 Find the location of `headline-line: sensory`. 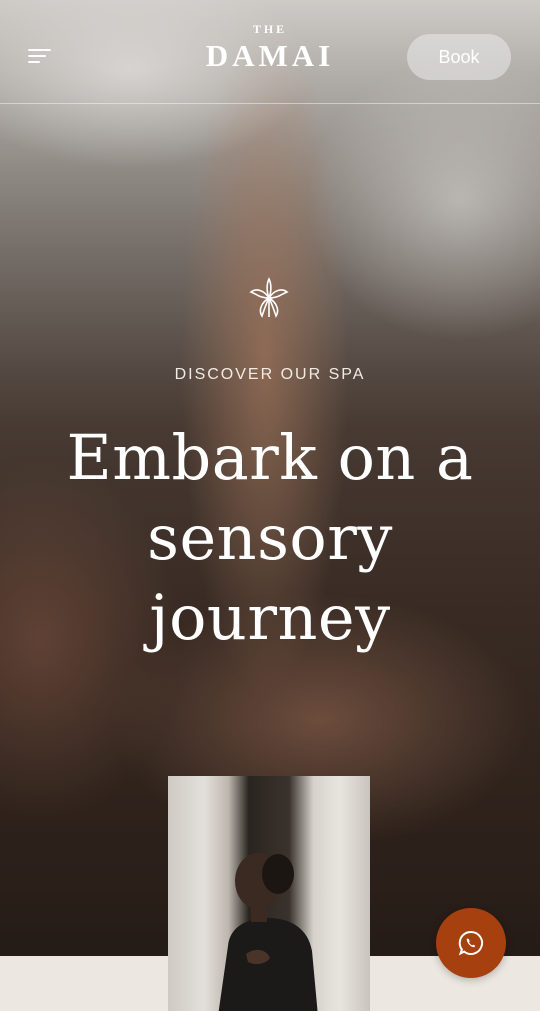

headline-line: sensory is located at coordinates (270, 537).